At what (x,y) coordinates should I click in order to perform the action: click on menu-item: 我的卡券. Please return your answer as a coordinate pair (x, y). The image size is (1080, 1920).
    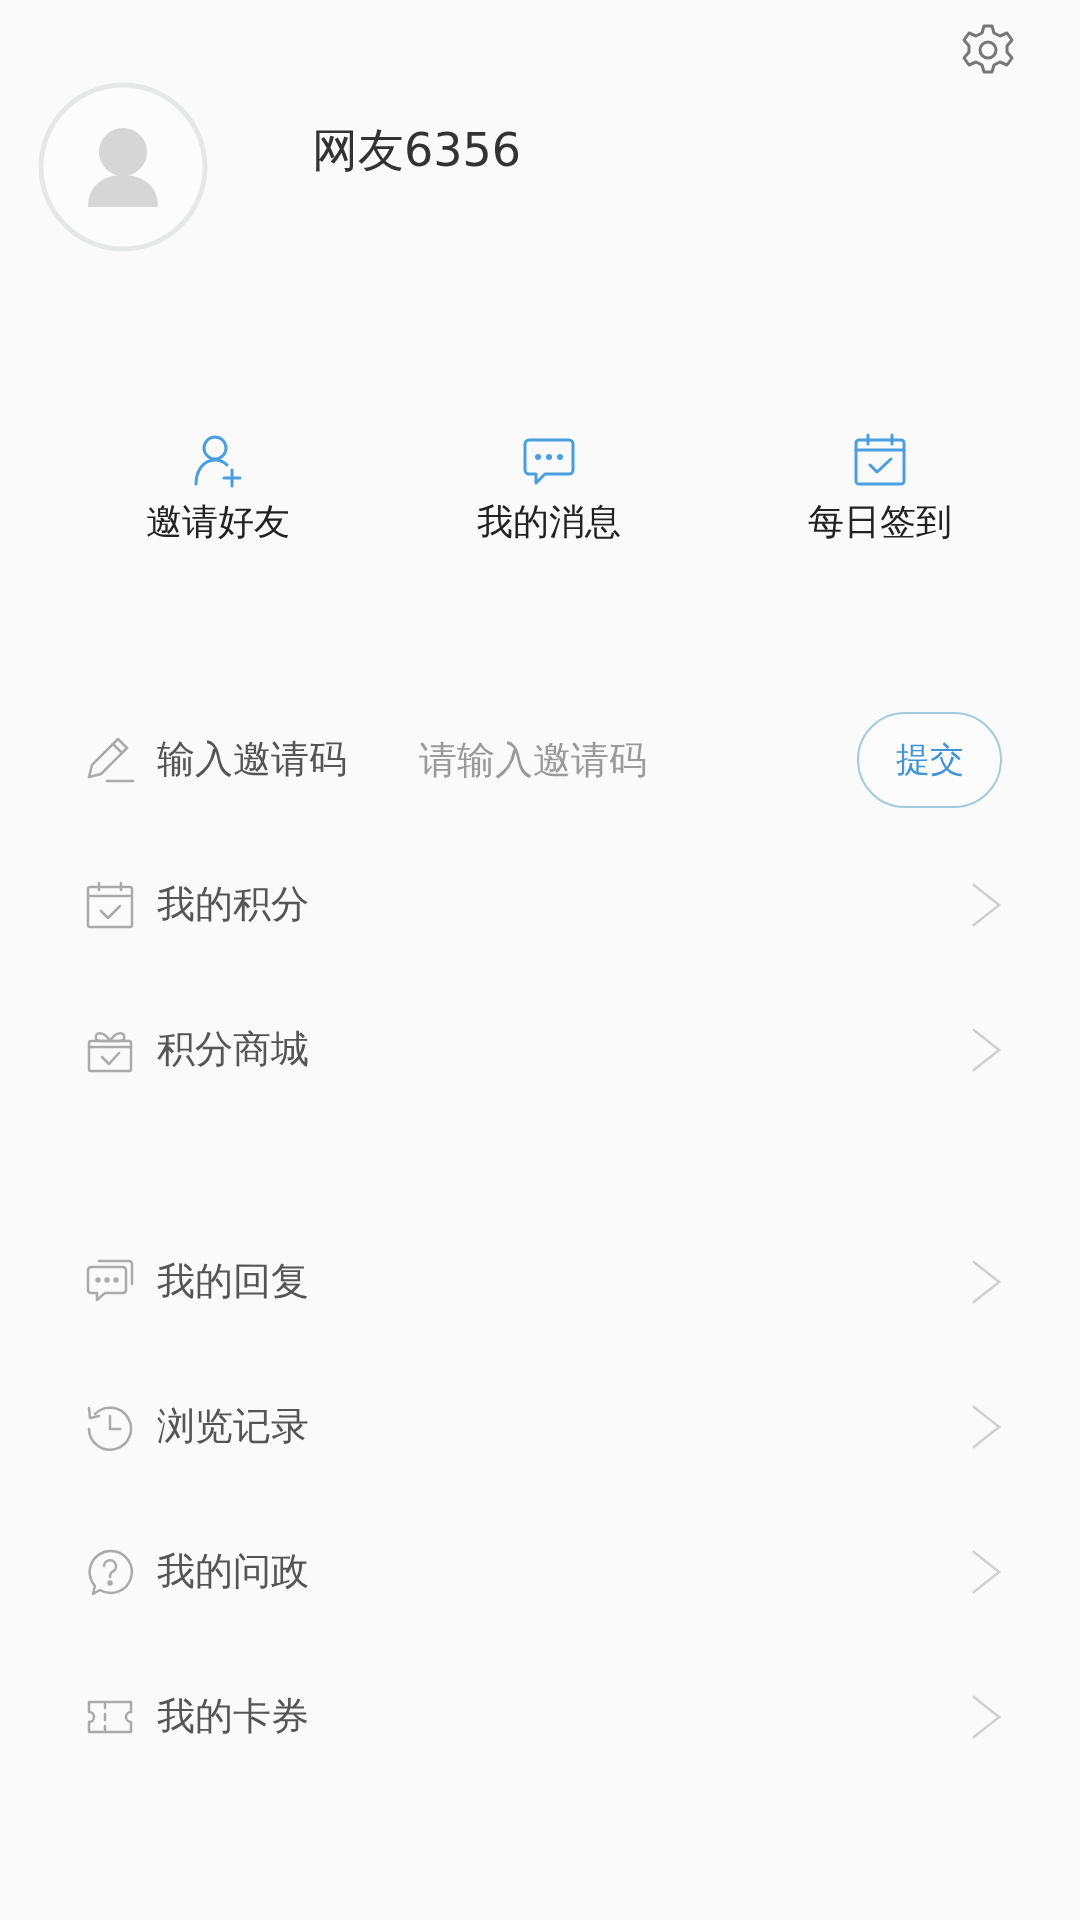
    Looking at the image, I should click on (540, 1716).